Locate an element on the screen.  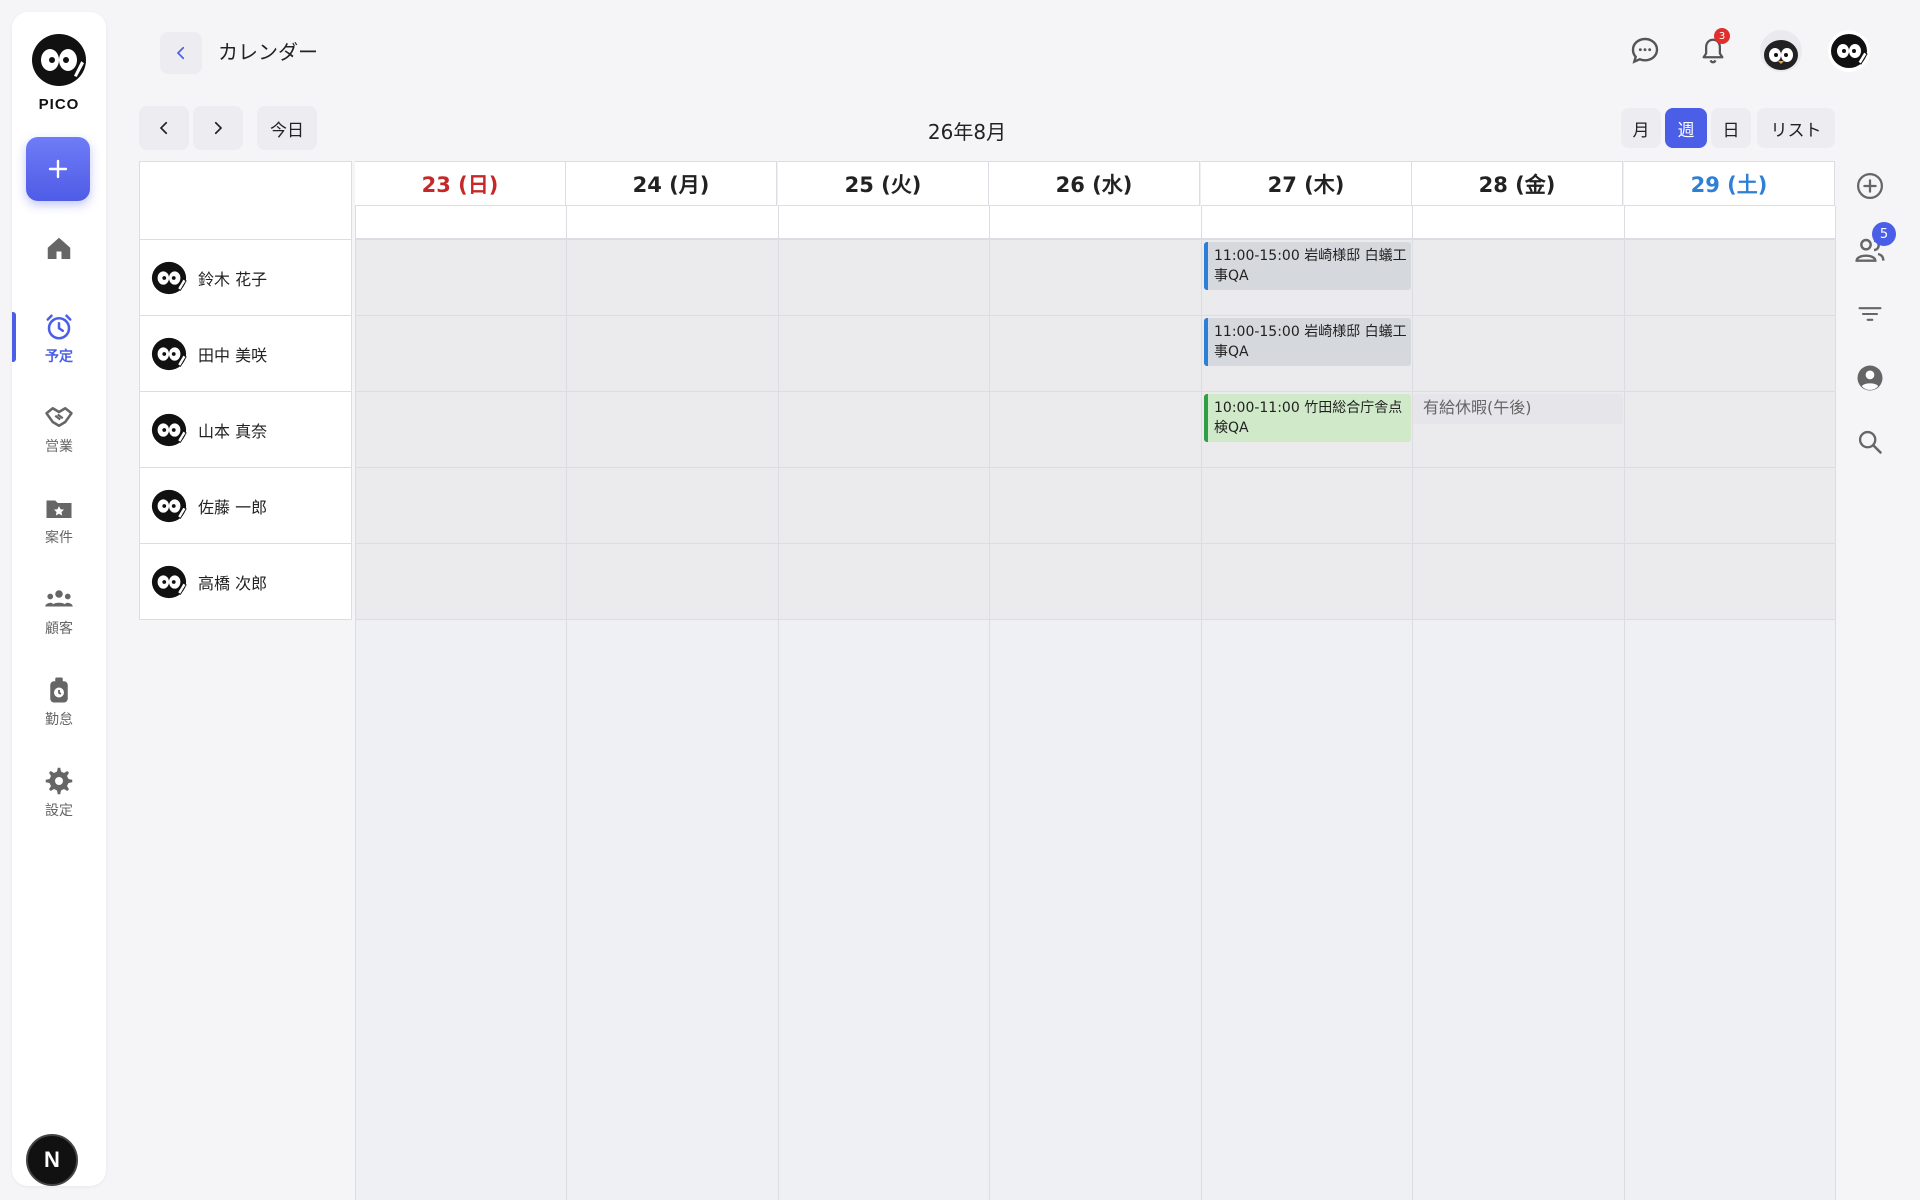
add-new-button is located at coordinates (58, 169).